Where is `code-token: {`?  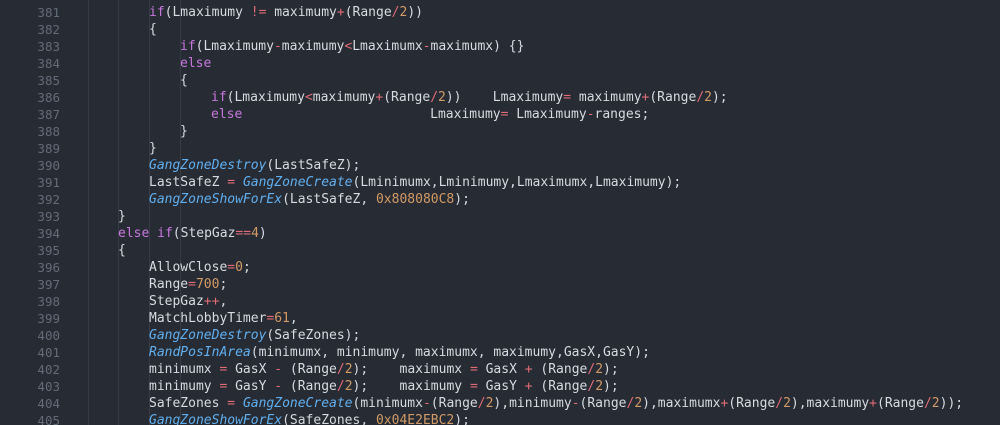 code-token: { is located at coordinates (184, 80).